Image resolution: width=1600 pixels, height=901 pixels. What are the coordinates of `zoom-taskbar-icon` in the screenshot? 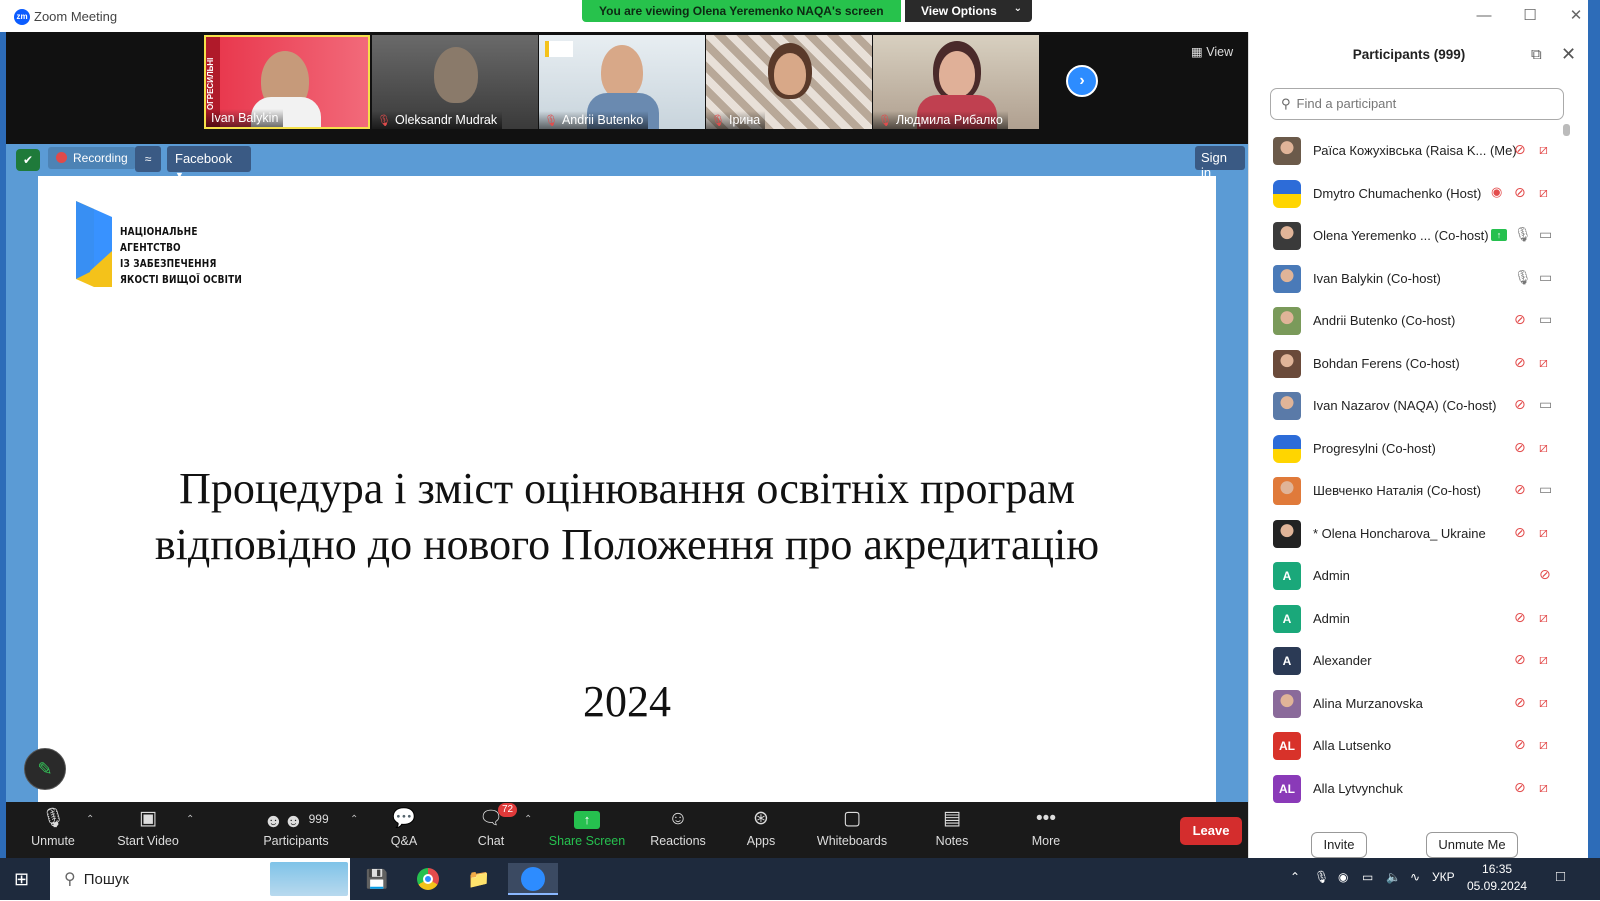 It's located at (533, 879).